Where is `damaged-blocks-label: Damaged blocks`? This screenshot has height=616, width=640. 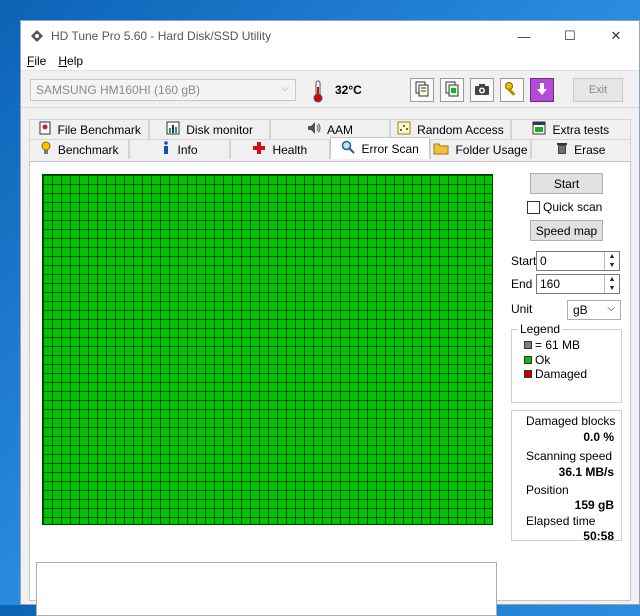 damaged-blocks-label: Damaged blocks is located at coordinates (571, 421).